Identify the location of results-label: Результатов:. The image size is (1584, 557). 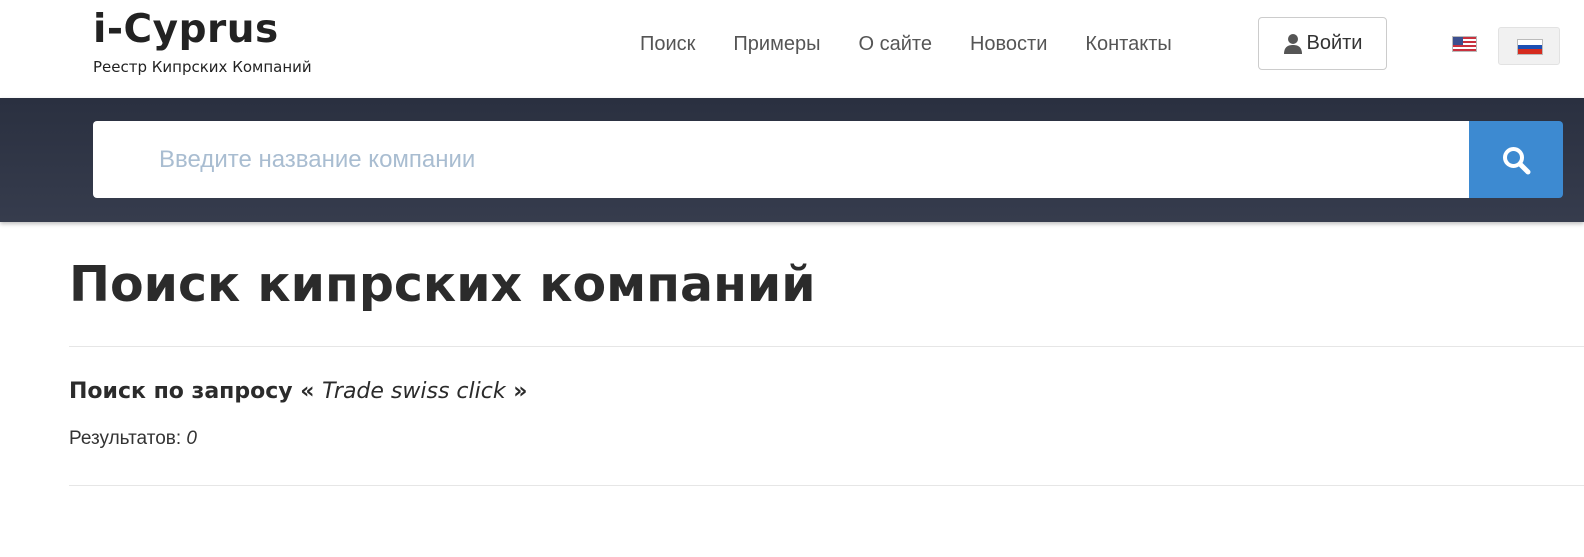
(125, 438).